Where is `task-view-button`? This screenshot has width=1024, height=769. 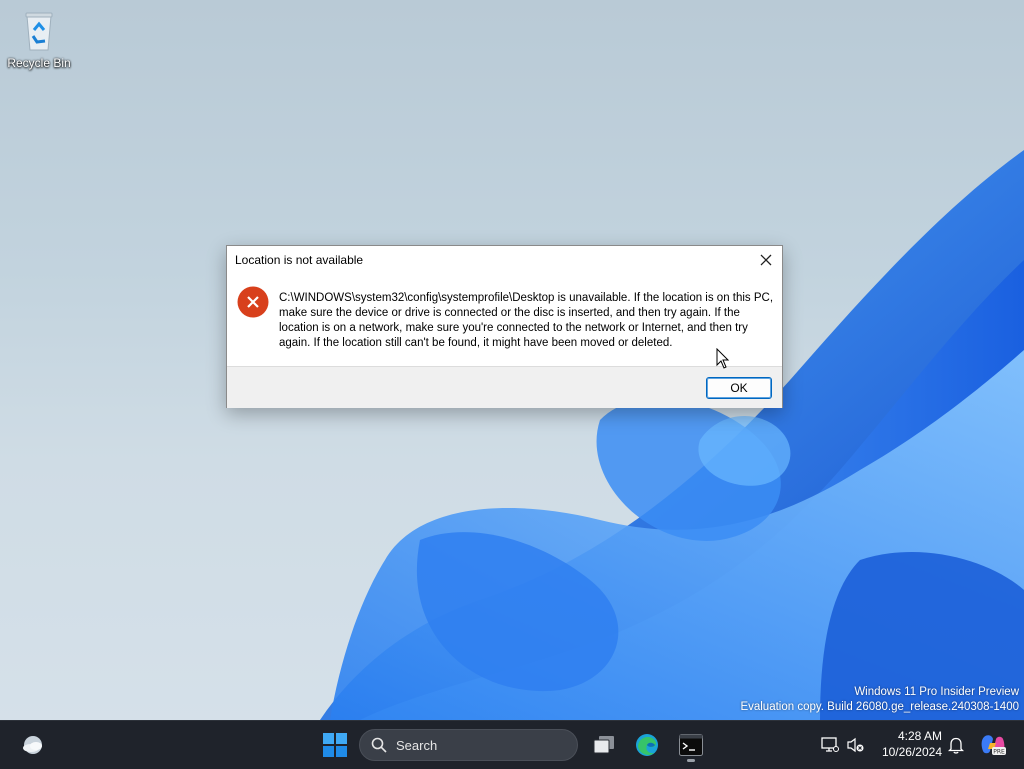
task-view-button is located at coordinates (604, 745).